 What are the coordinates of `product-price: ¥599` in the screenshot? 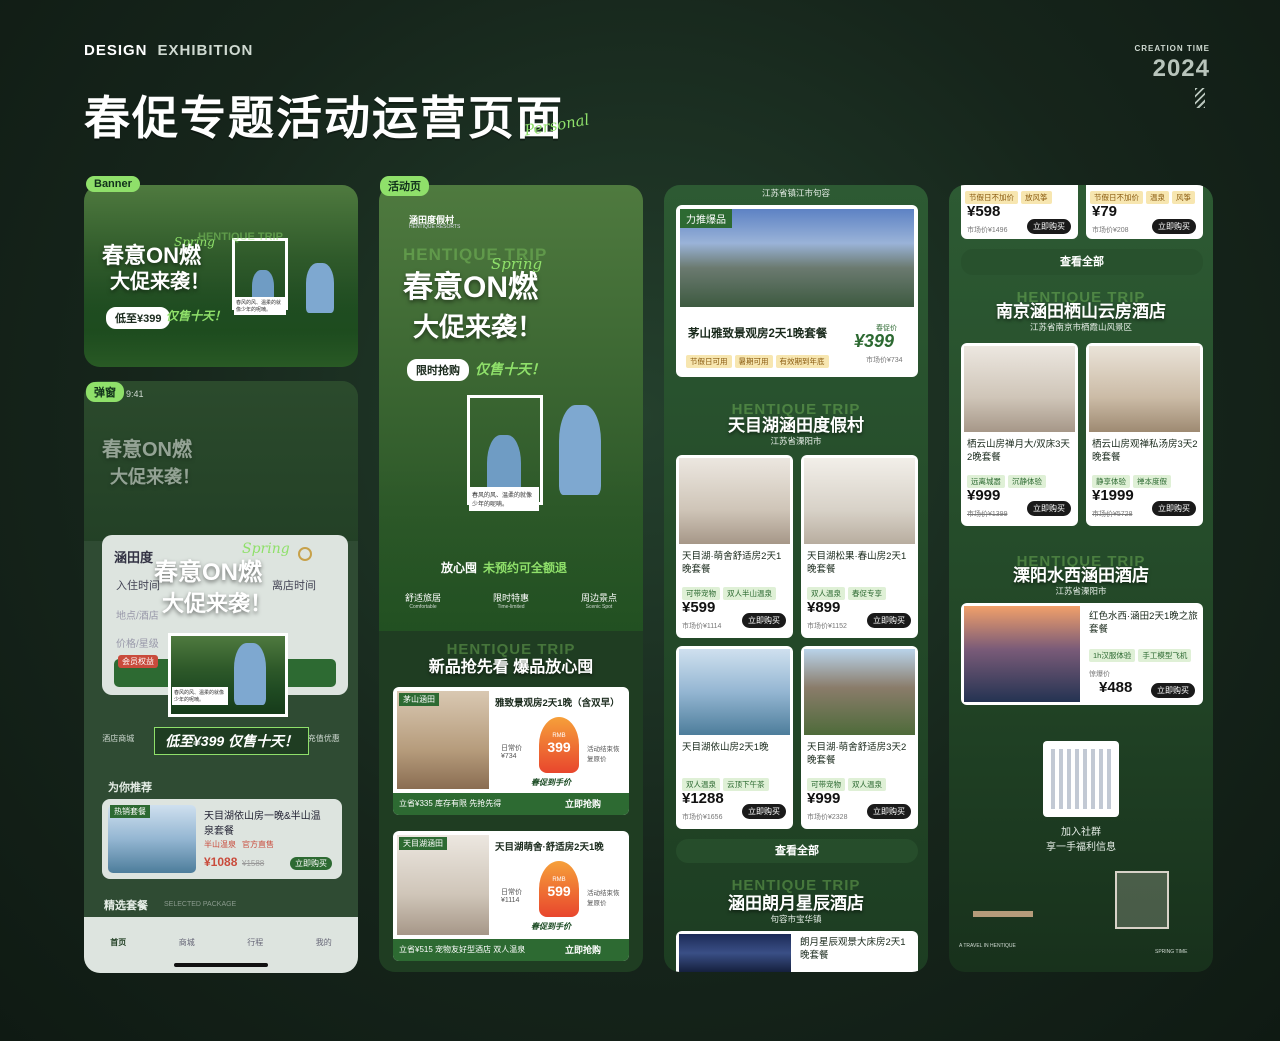 It's located at (699, 607).